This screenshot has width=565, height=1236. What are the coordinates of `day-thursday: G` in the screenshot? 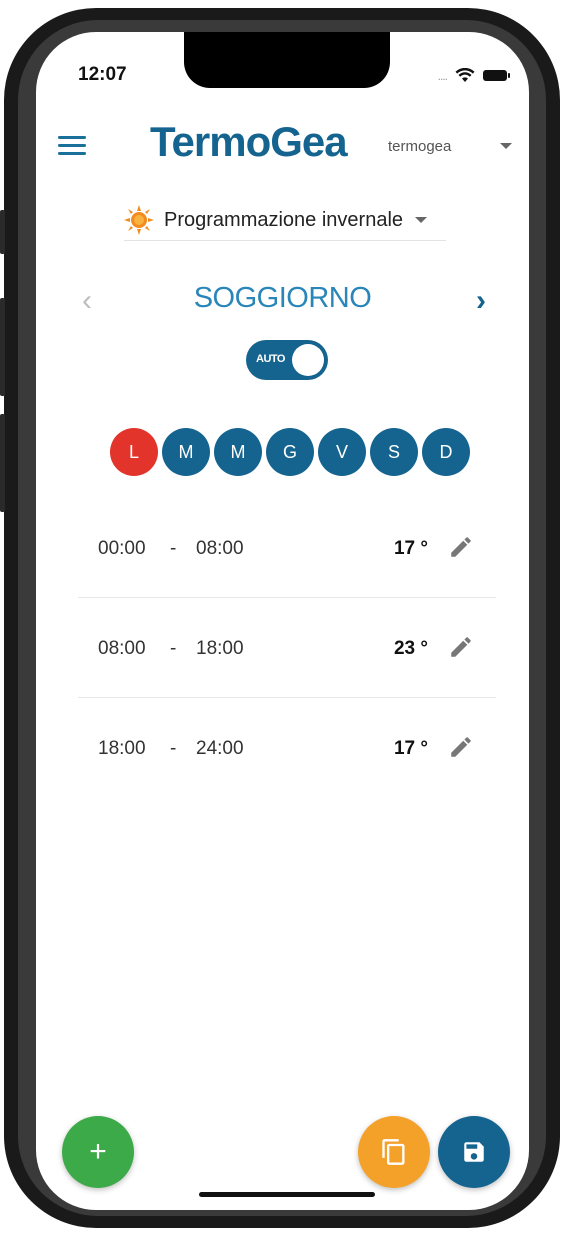 It's located at (290, 452).